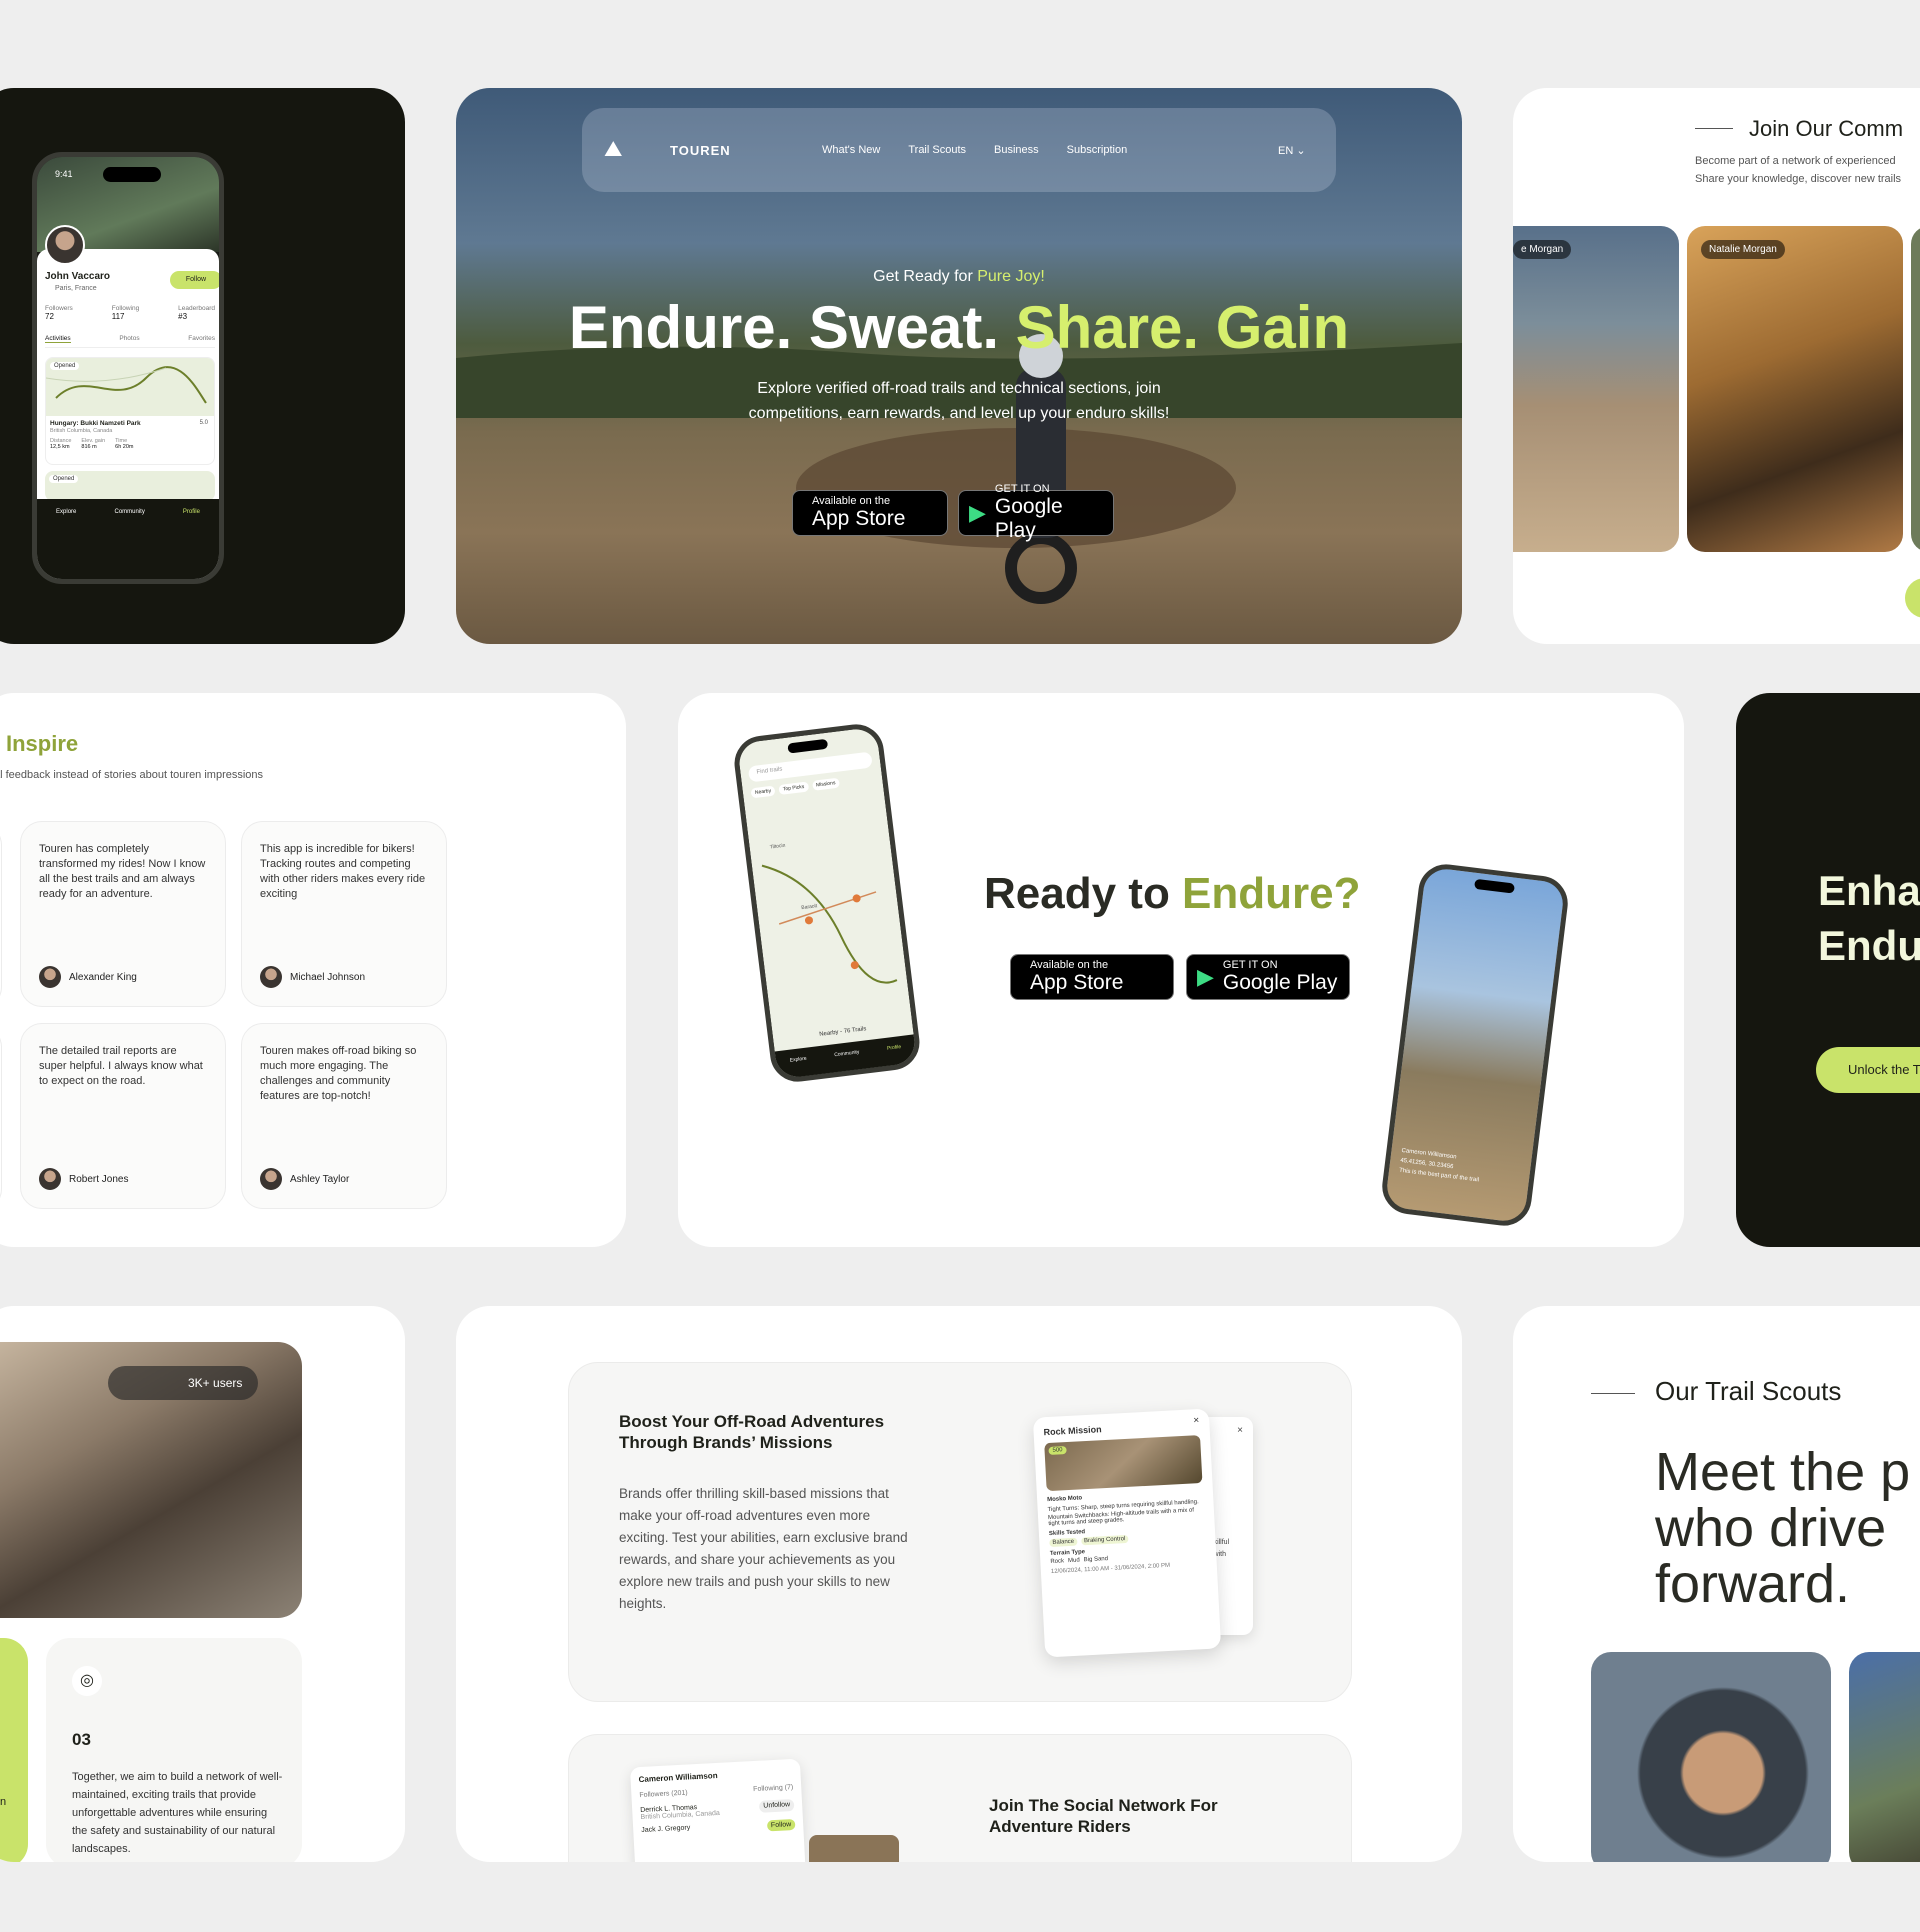 This screenshot has height=1932, width=1920. I want to click on profile-location: Paris, France, so click(76, 288).